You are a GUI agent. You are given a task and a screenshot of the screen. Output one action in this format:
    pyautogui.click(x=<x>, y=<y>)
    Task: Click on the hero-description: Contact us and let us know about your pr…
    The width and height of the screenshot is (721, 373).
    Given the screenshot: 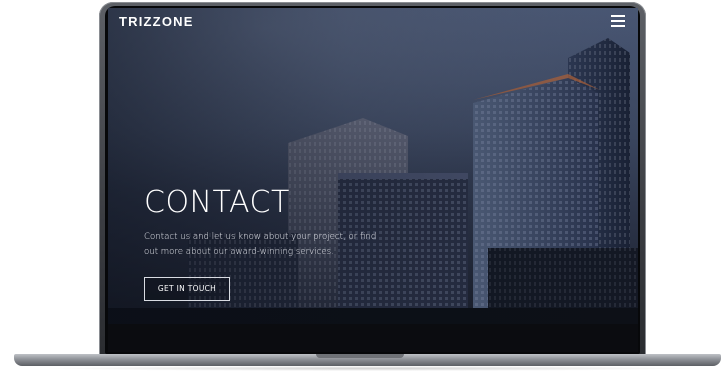 What is the action you would take?
    pyautogui.click(x=260, y=244)
    